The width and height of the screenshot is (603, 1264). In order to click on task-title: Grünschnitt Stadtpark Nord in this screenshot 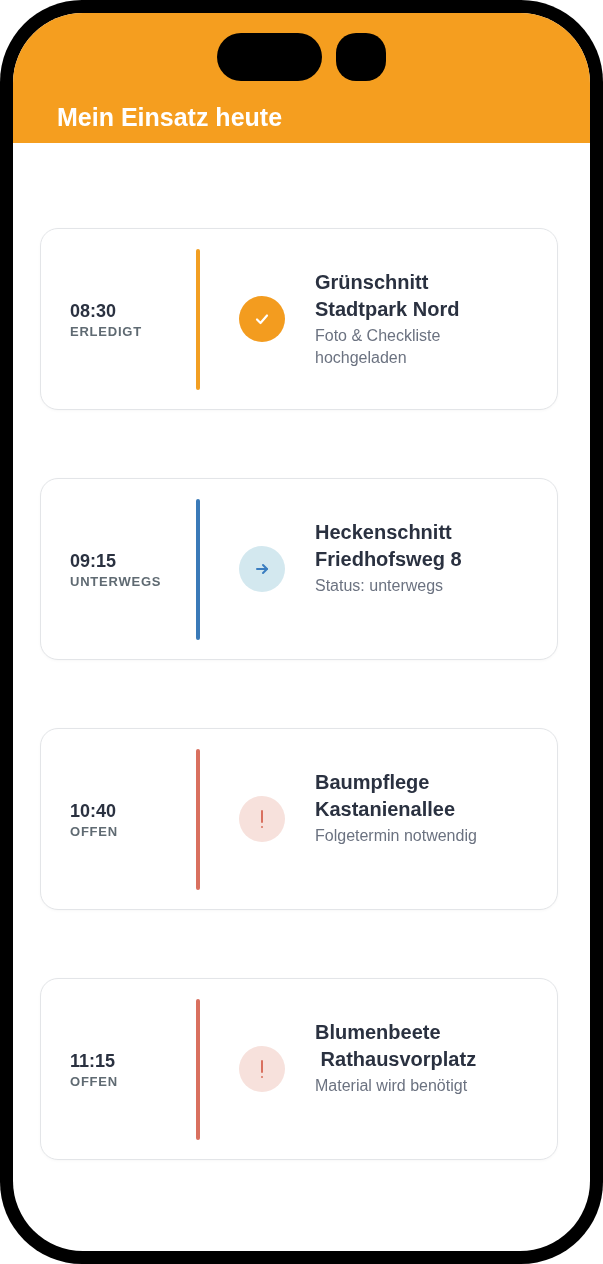, I will do `click(388, 296)`.